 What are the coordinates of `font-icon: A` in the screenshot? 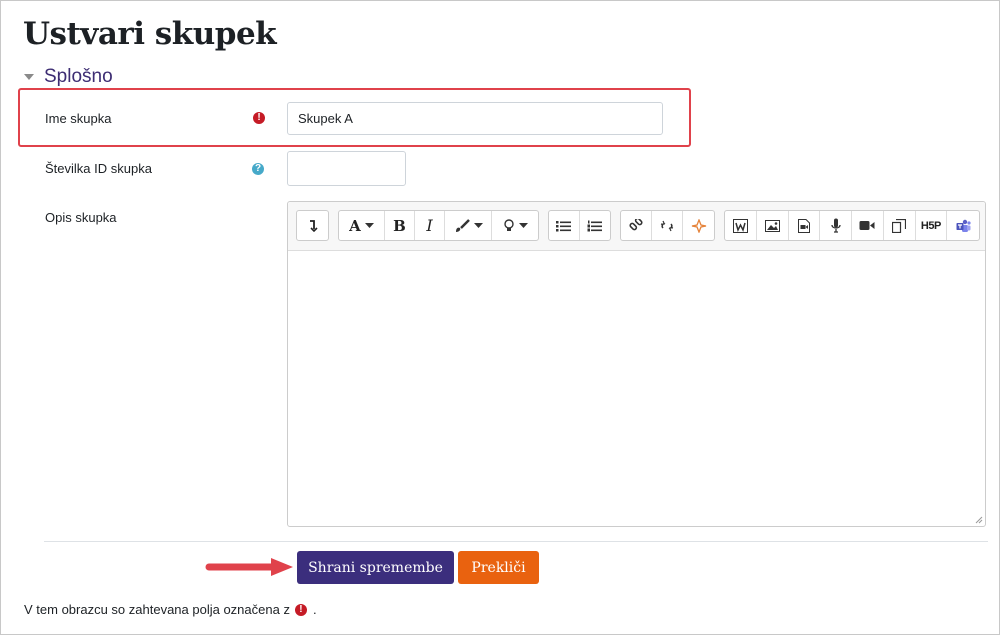 It's located at (355, 225).